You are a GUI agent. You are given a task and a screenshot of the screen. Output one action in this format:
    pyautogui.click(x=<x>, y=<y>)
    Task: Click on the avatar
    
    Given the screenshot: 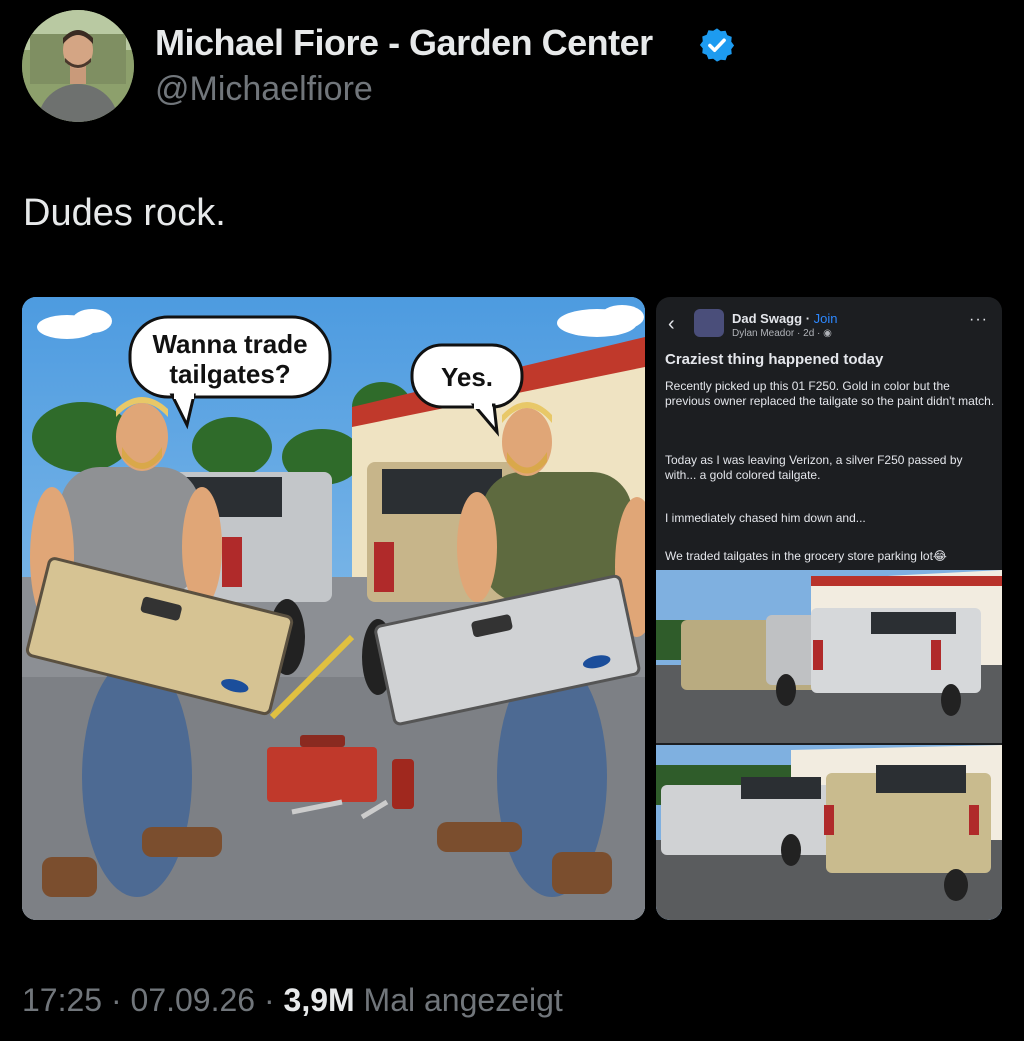 What is the action you would take?
    pyautogui.click(x=78, y=66)
    